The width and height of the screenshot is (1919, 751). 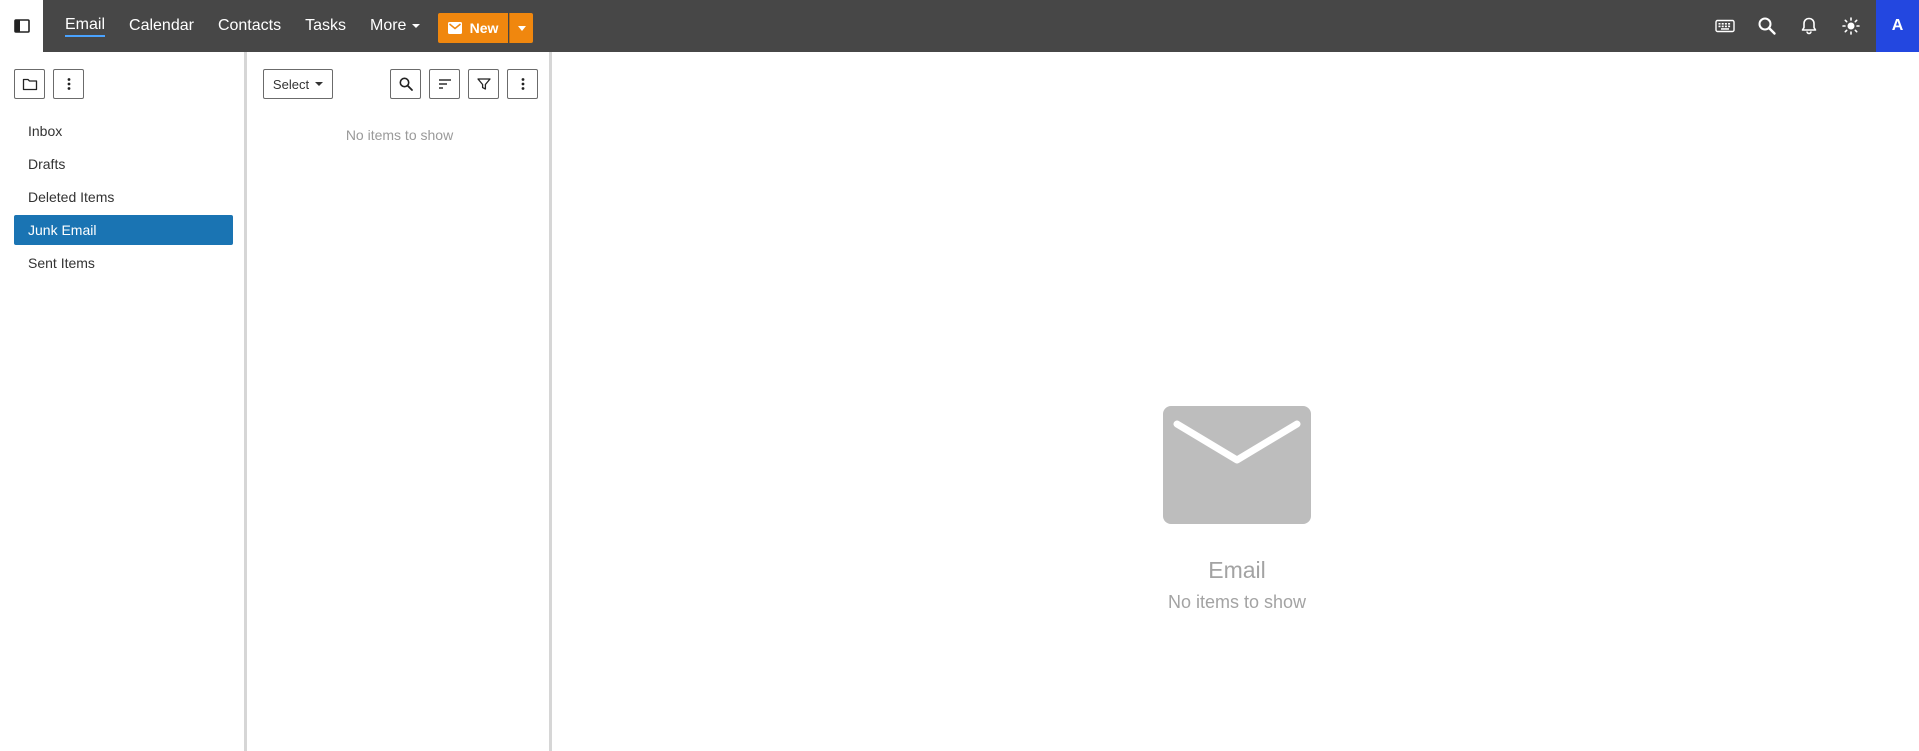 I want to click on folder-icon, so click(x=29, y=84).